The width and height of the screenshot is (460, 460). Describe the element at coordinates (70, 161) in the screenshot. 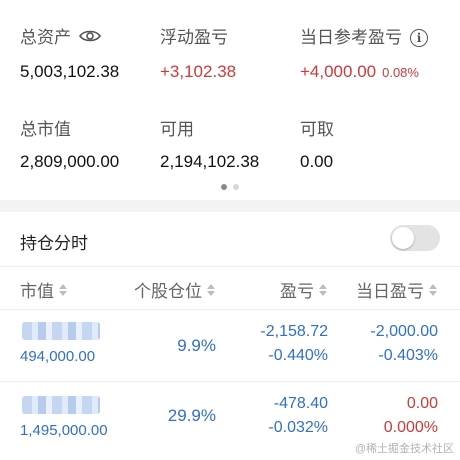

I see `market-value-value: 2,809,000.00` at that location.